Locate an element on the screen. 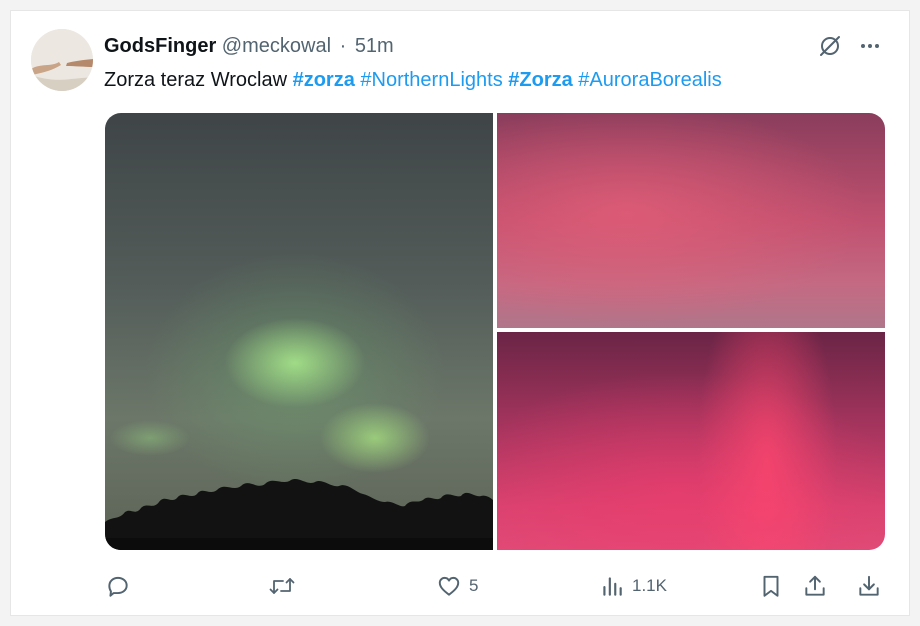  tweet-header: GodsFinger @meckowal · 51m is located at coordinates (249, 46).